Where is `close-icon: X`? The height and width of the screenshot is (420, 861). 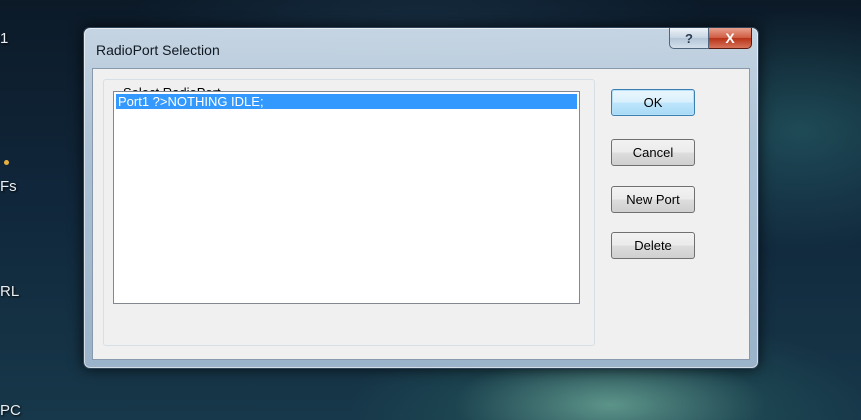
close-icon: X is located at coordinates (730, 38).